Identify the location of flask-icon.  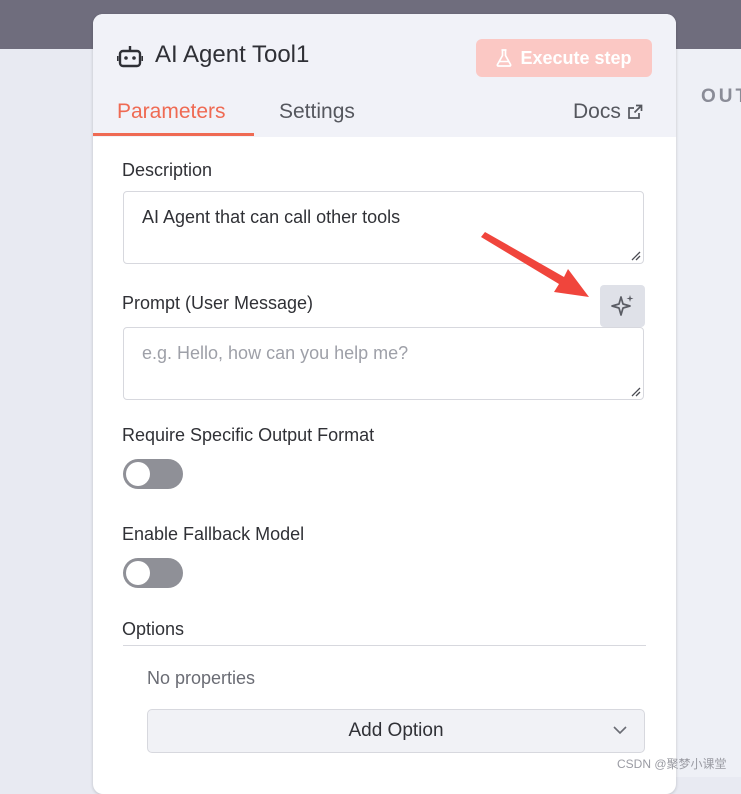
(504, 58).